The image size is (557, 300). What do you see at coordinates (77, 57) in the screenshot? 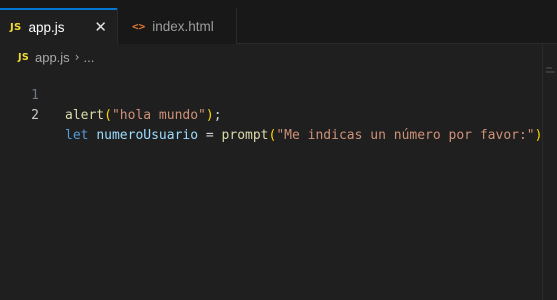
I see `chevron-right-icon: ›` at bounding box center [77, 57].